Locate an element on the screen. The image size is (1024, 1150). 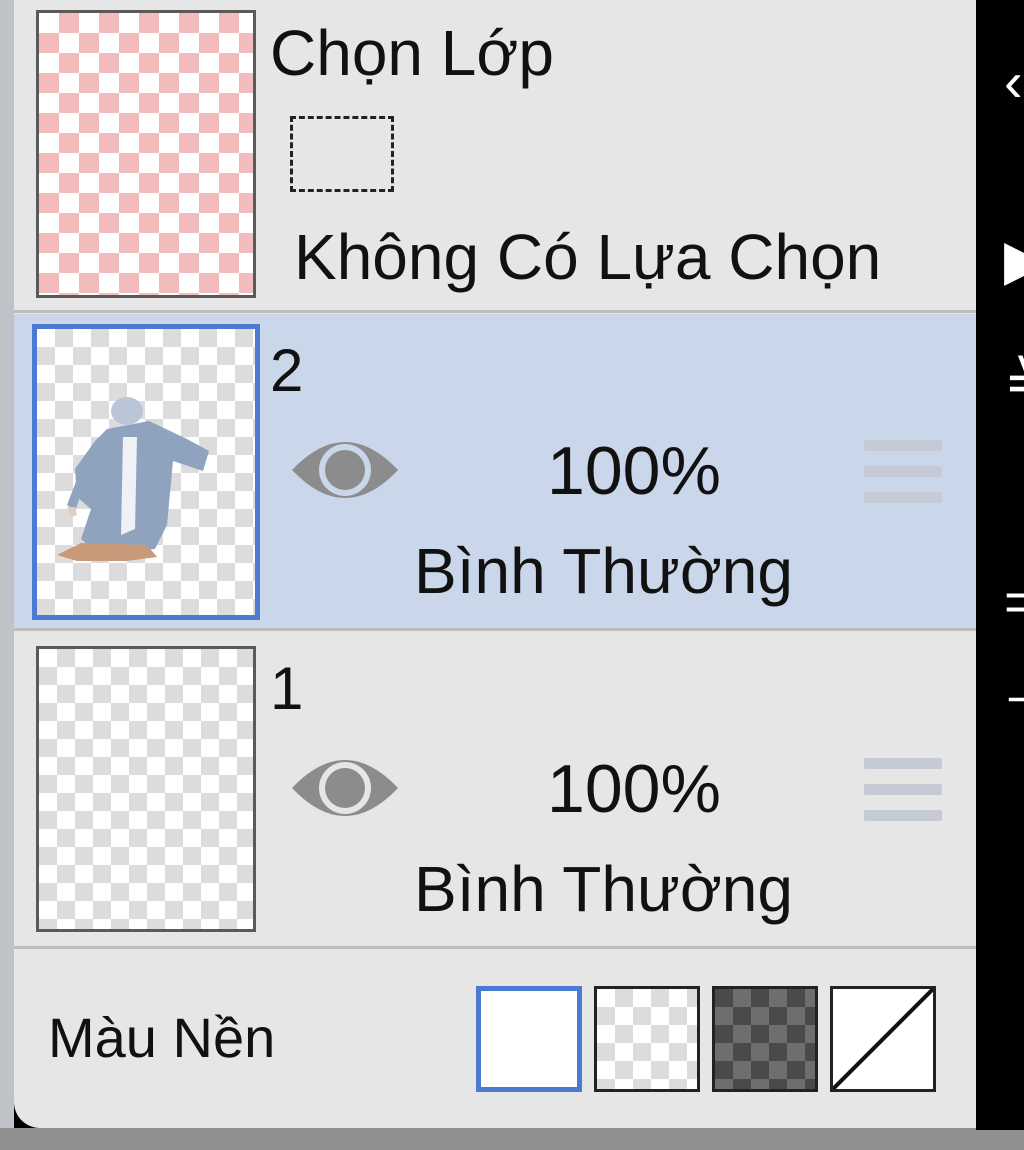
figure-sketch-image is located at coordinates (133, 479).